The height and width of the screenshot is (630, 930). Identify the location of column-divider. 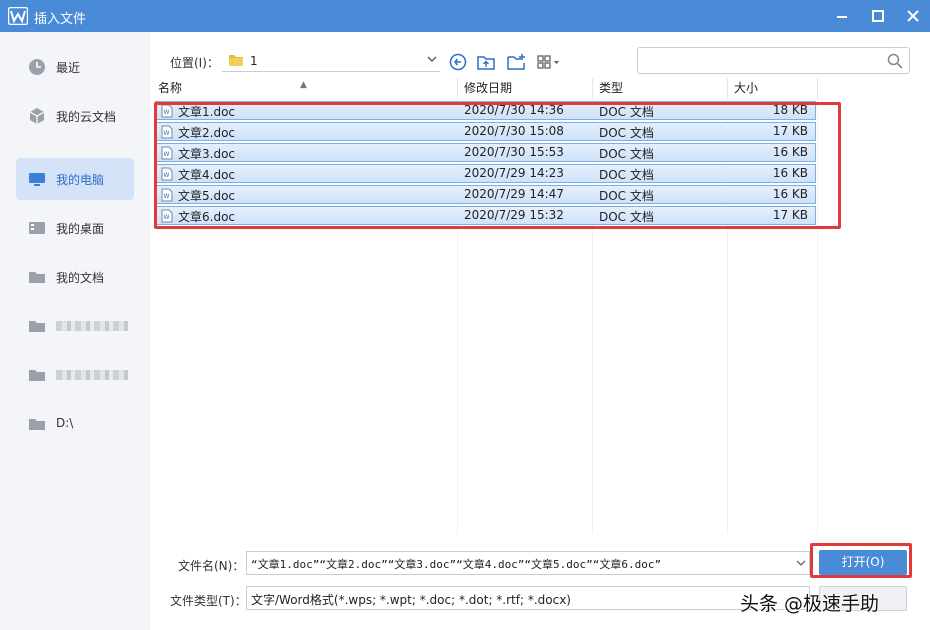
(817, 316).